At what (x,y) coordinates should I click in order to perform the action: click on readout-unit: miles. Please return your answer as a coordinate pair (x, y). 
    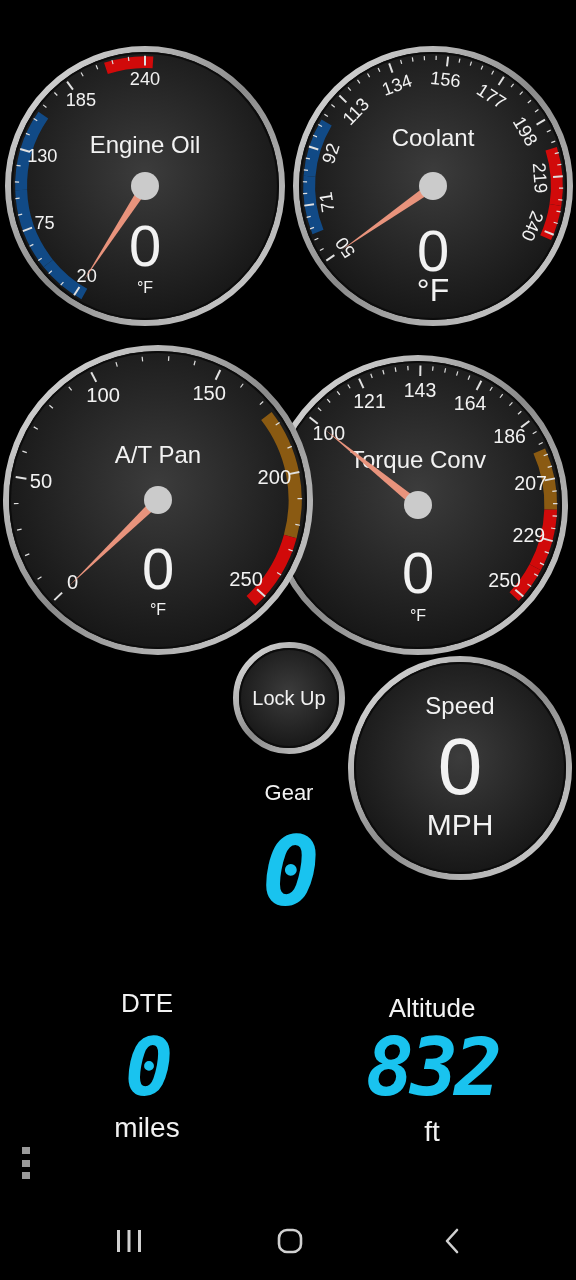
    Looking at the image, I should click on (147, 1128).